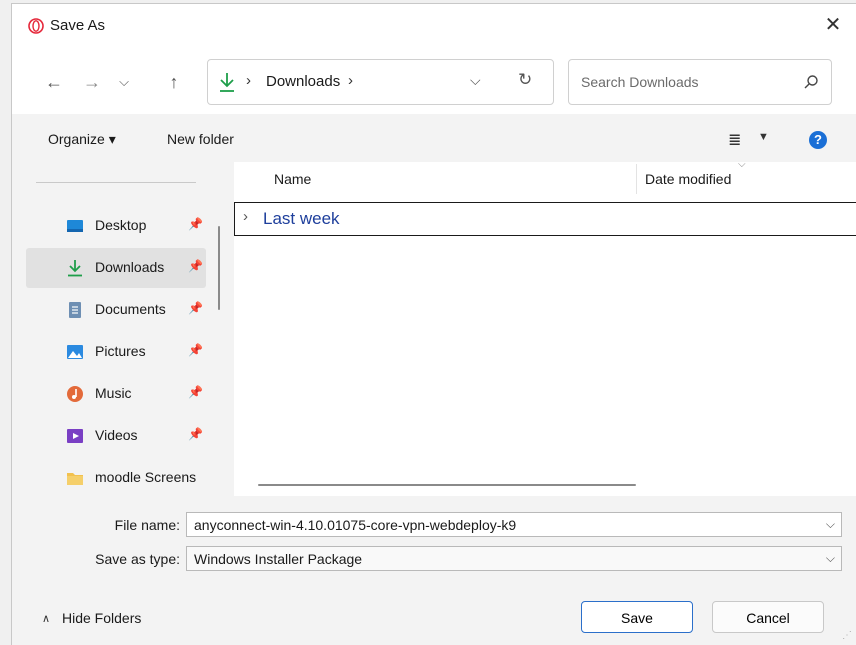 This screenshot has height=645, width=856. I want to click on chevron-right-icon: ›, so click(245, 216).